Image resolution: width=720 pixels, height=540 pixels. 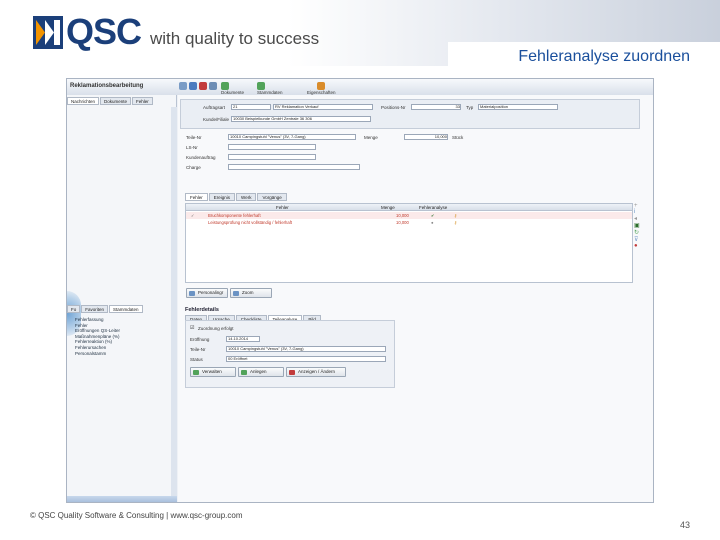 I want to click on window-title: Reklamationsbearbeitung, so click(x=107, y=86).